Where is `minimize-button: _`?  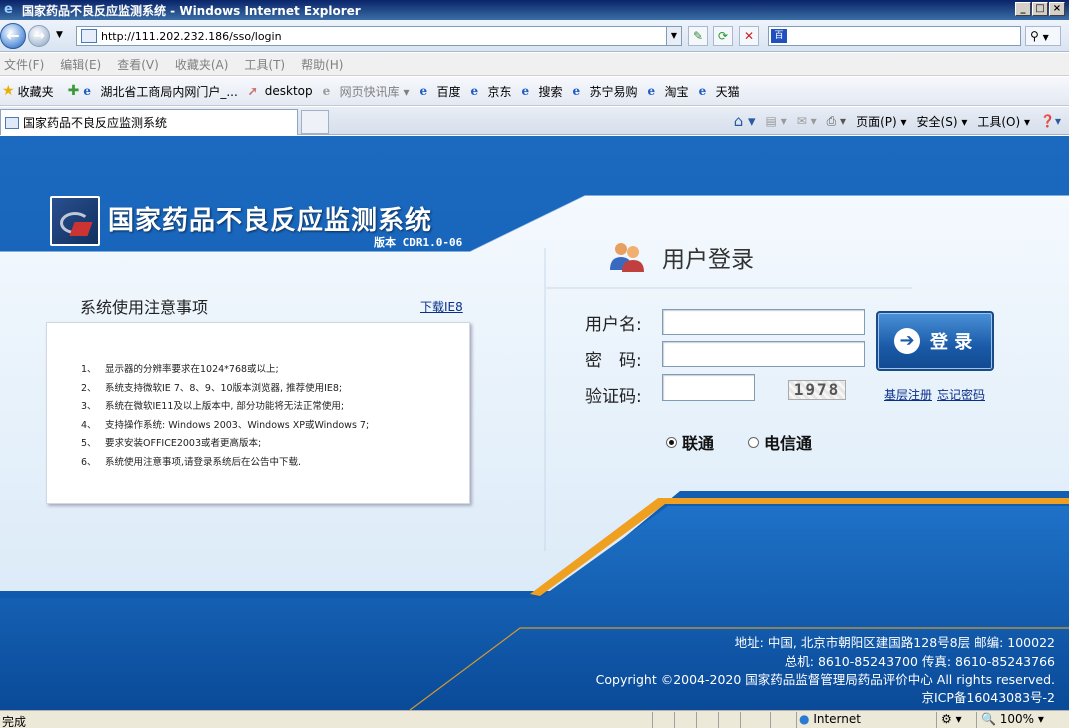 minimize-button: _ is located at coordinates (1023, 9).